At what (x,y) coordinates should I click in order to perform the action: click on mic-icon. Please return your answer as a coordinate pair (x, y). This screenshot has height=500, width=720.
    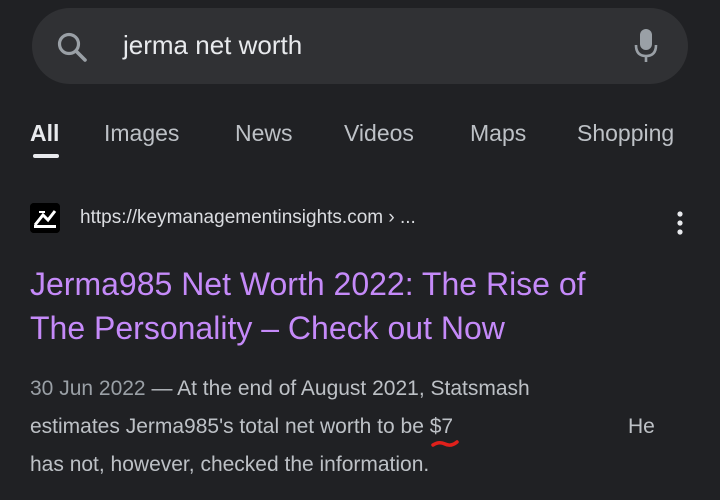
    Looking at the image, I should click on (646, 46).